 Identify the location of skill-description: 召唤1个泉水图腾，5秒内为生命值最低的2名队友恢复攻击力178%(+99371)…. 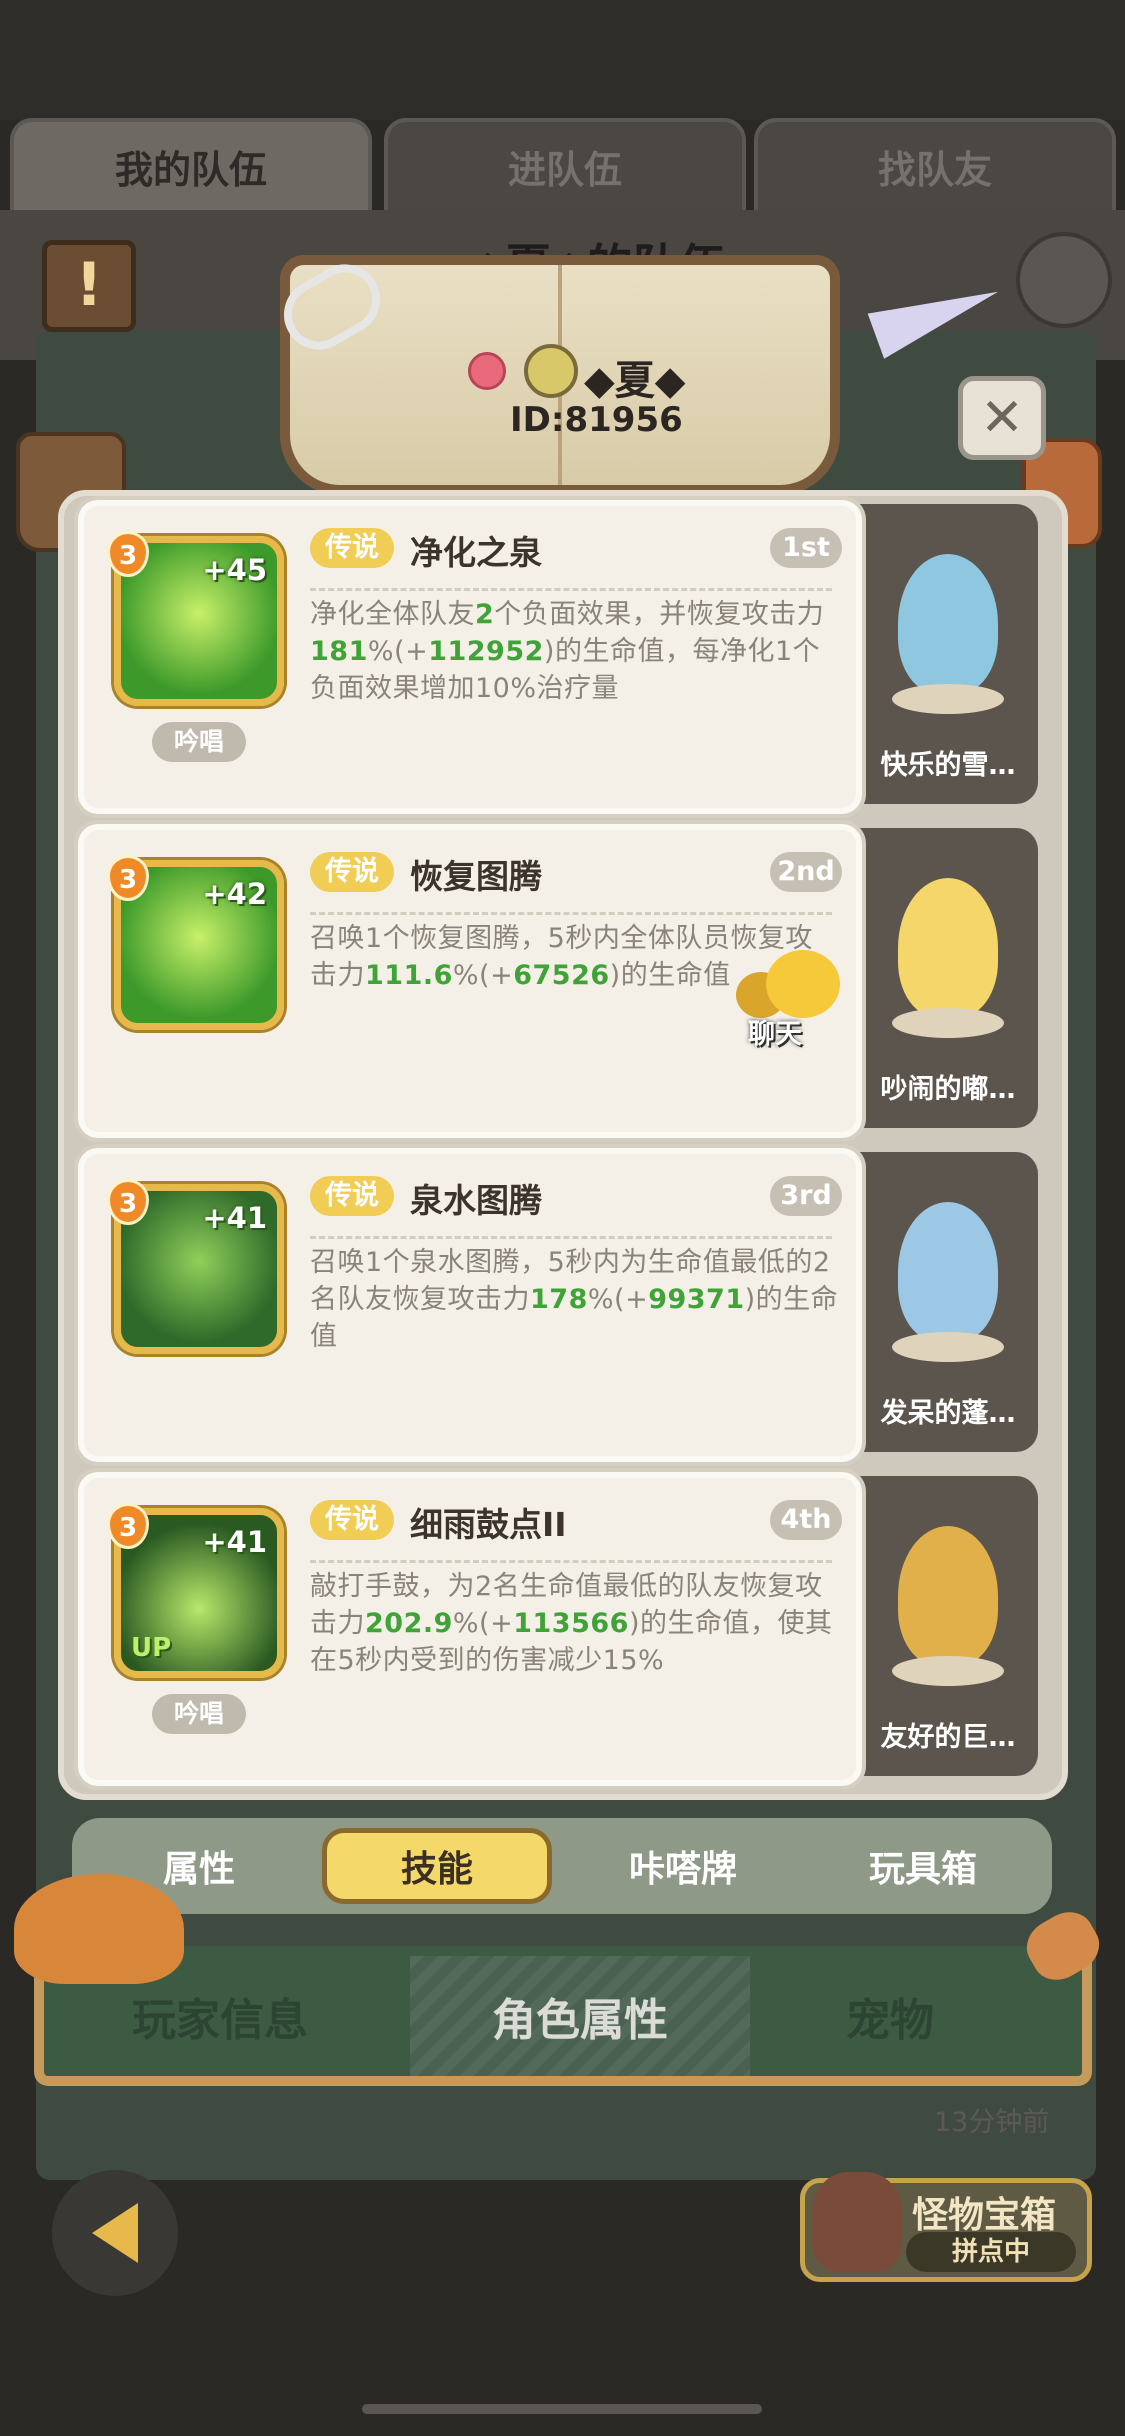
(574, 1299).